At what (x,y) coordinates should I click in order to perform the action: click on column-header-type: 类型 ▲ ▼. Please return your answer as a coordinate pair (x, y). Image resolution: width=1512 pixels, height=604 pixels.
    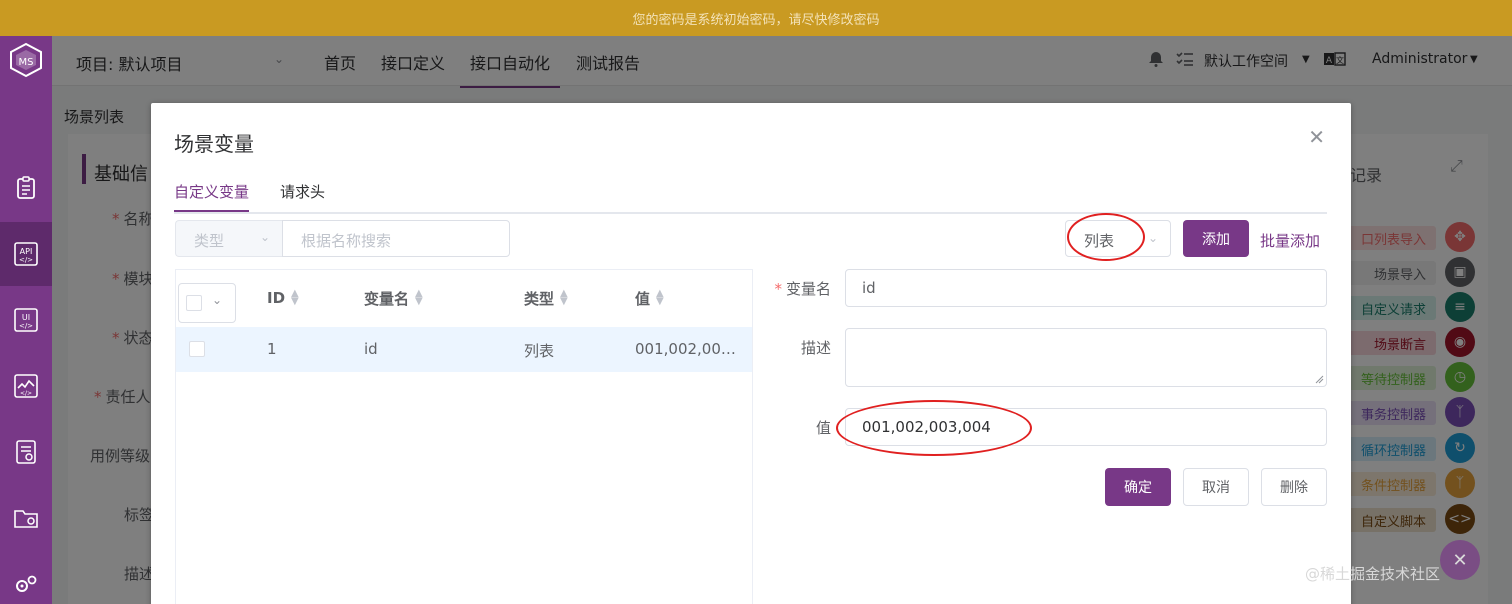
    Looking at the image, I should click on (546, 298).